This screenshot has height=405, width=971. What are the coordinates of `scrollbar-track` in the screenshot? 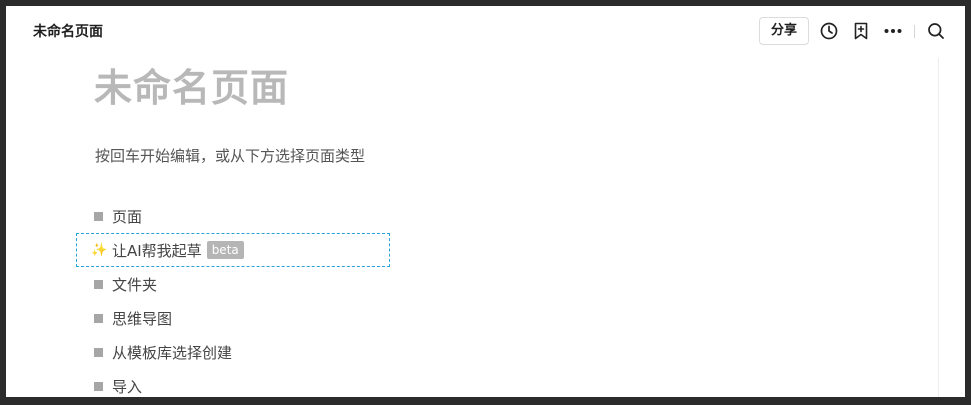 It's located at (938, 227).